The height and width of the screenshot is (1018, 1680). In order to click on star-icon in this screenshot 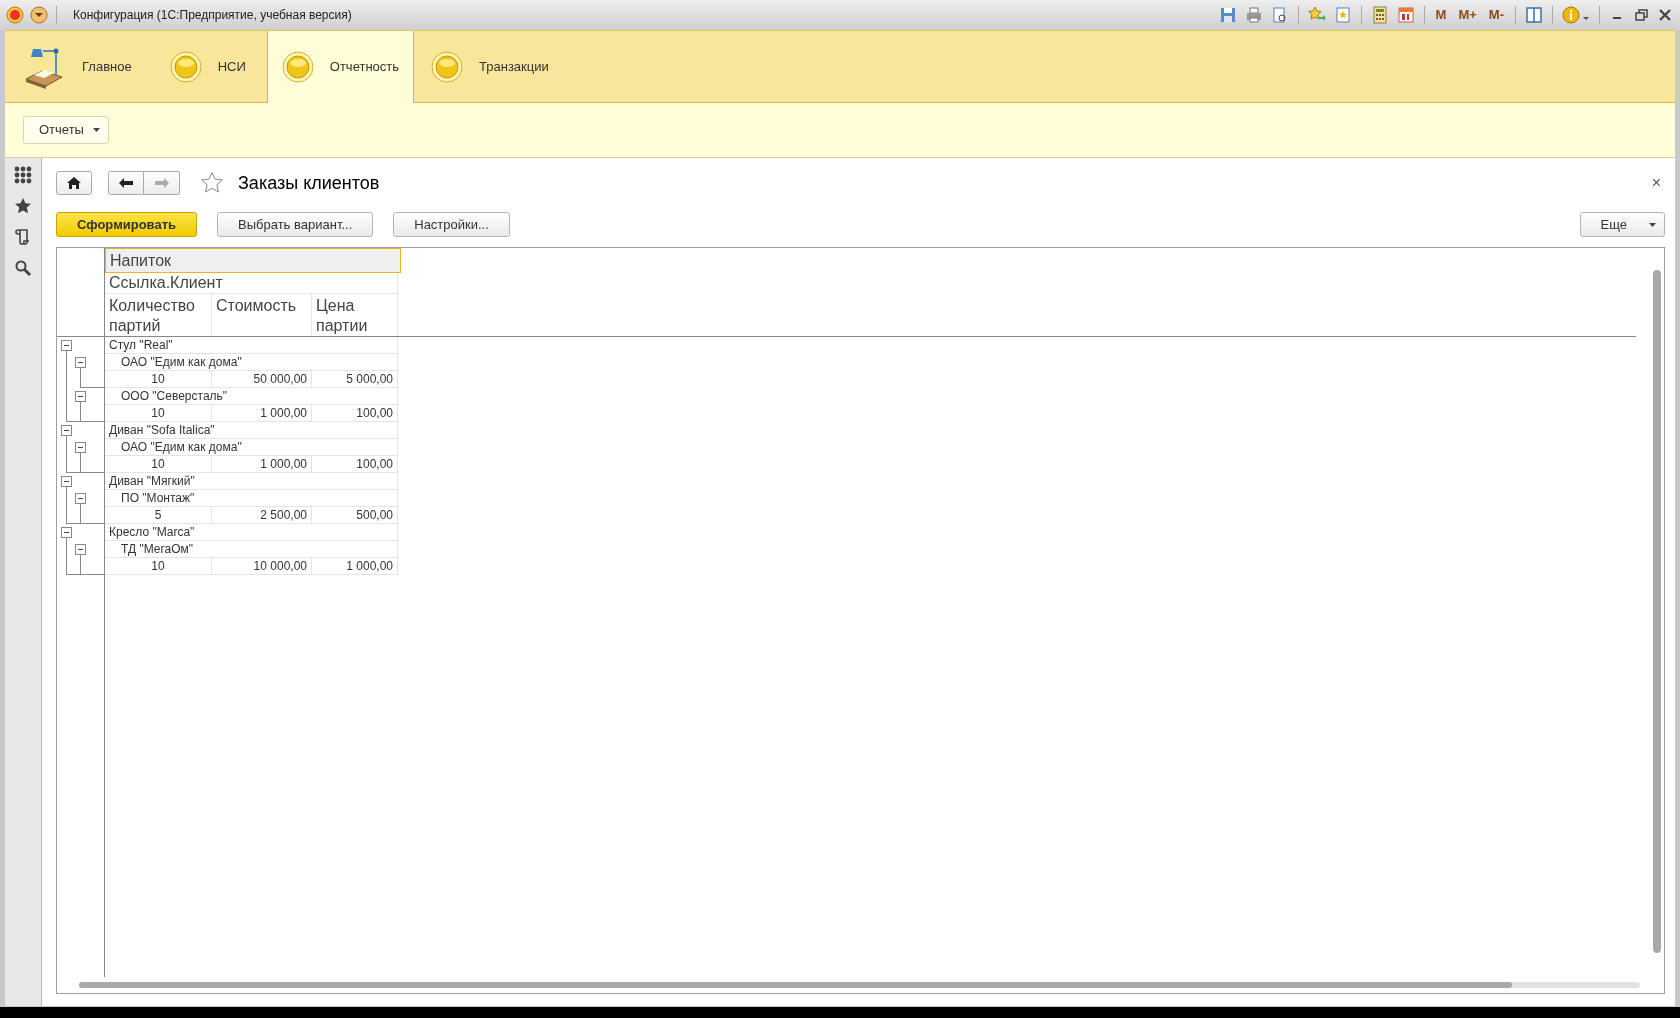, I will do `click(23, 206)`.